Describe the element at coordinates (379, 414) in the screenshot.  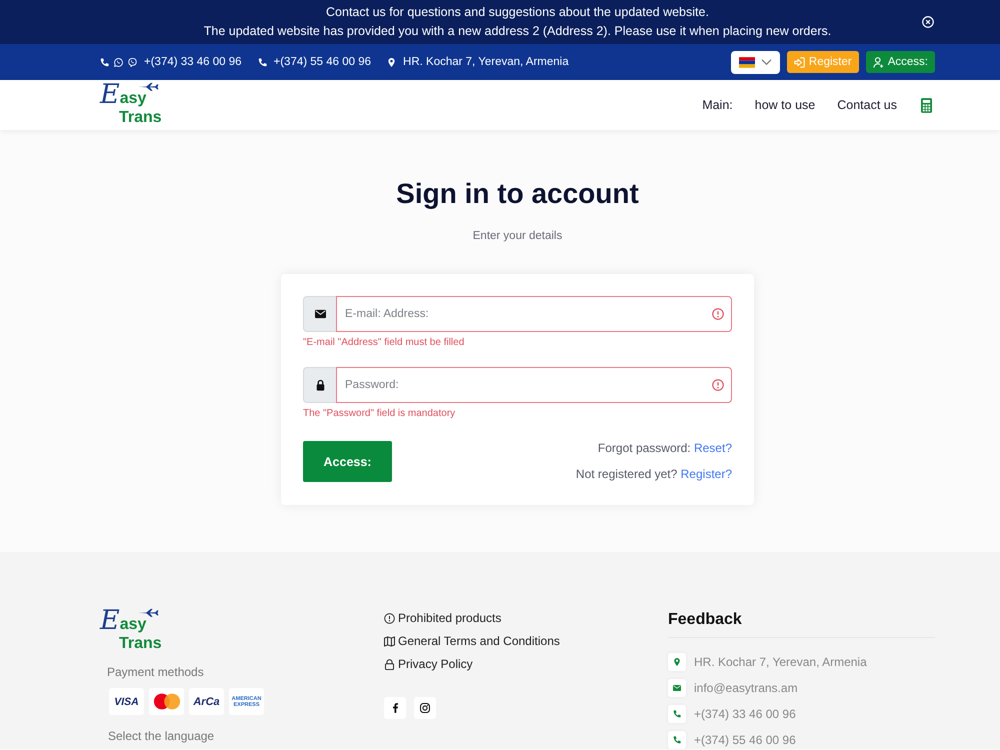
I see `error-message: The "Password" field is mandatory` at that location.